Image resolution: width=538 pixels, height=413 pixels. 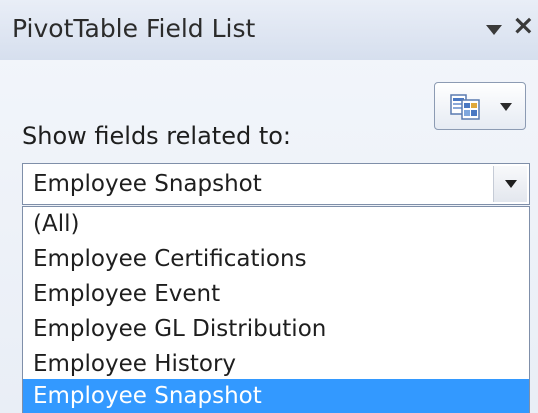 What do you see at coordinates (276, 396) in the screenshot?
I see `option-employee-snapshot: Employee Snapshot` at bounding box center [276, 396].